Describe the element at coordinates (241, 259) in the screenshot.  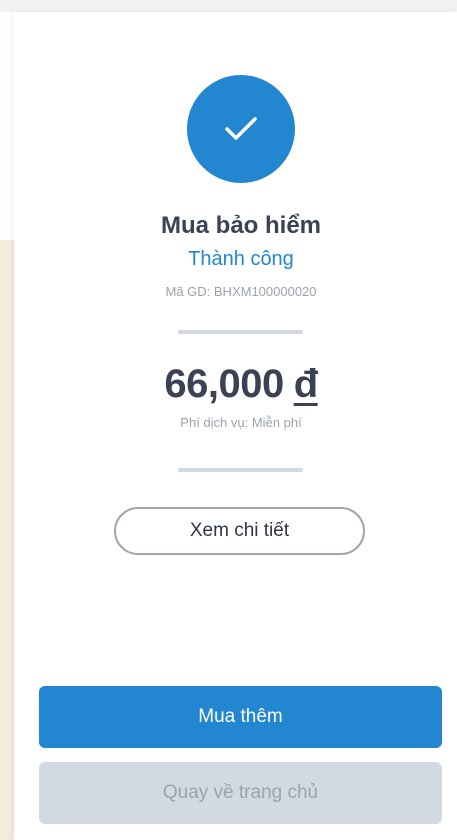
I see `status-text: Thành công` at that location.